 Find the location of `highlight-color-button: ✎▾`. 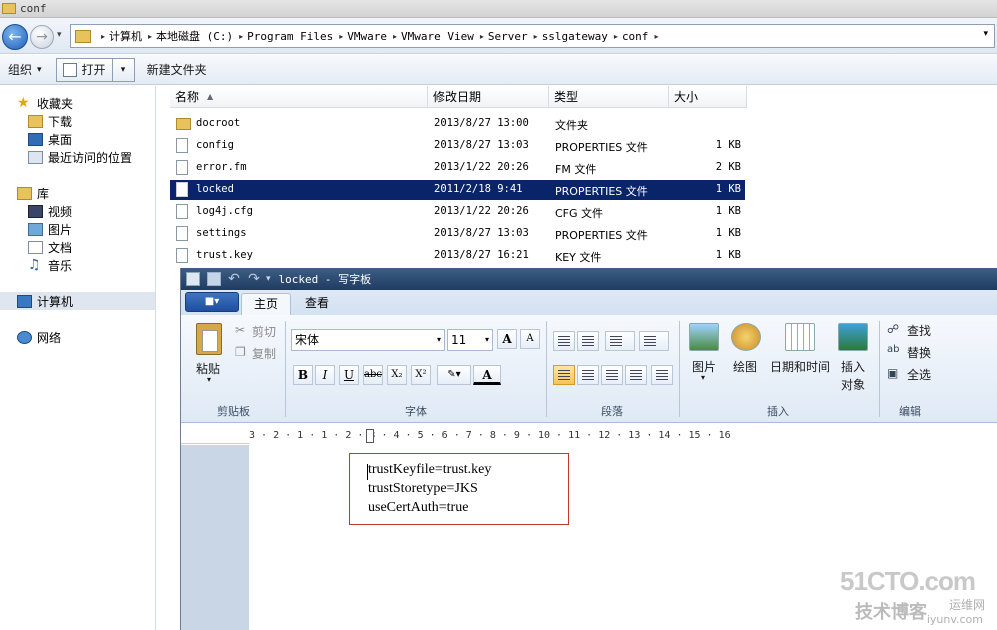

highlight-color-button: ✎▾ is located at coordinates (454, 375).